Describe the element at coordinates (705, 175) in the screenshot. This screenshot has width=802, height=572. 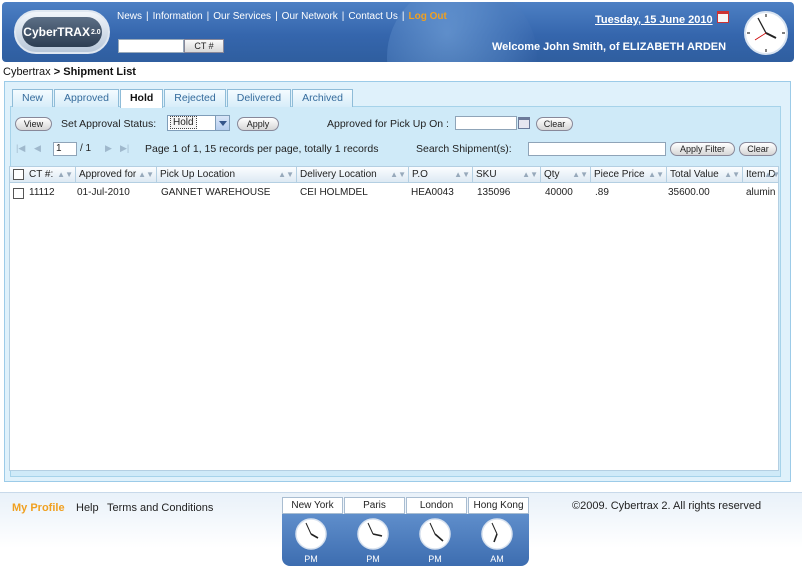
I see `column-header-total-value: Total Value ▲▼` at that location.